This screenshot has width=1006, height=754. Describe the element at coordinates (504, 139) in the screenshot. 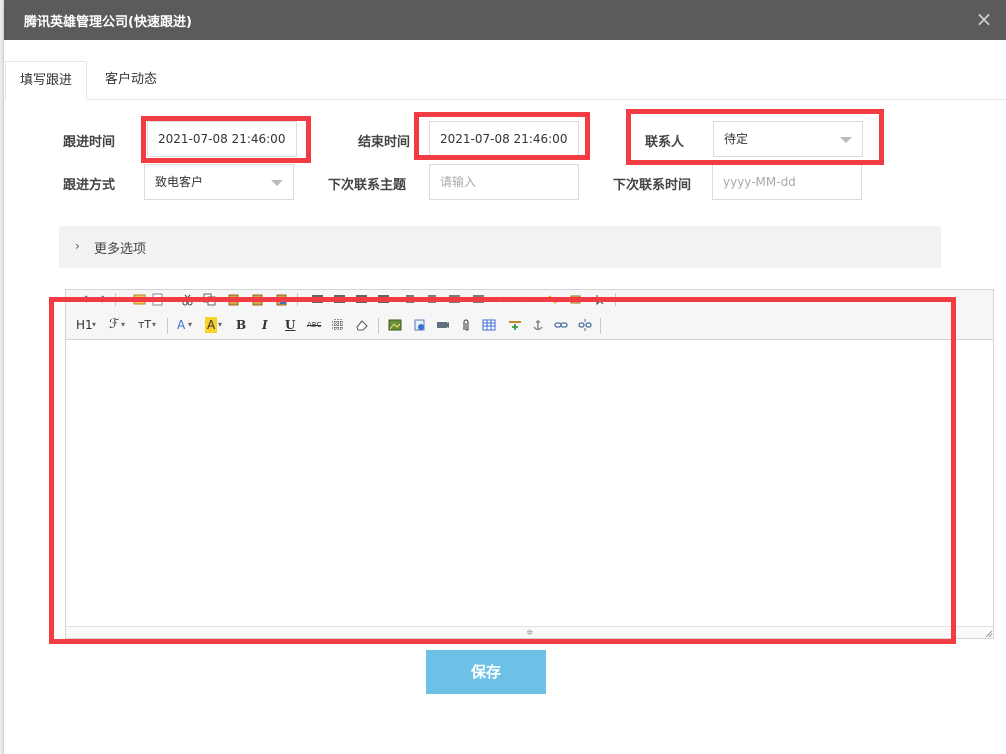

I see `end-time-input: 2021-07-08 21:46:00` at that location.